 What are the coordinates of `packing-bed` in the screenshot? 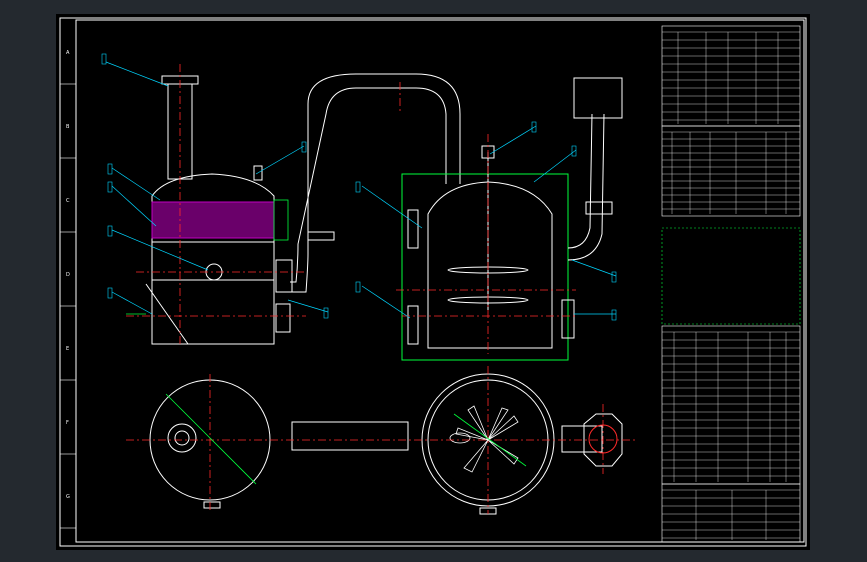 It's located at (213, 220).